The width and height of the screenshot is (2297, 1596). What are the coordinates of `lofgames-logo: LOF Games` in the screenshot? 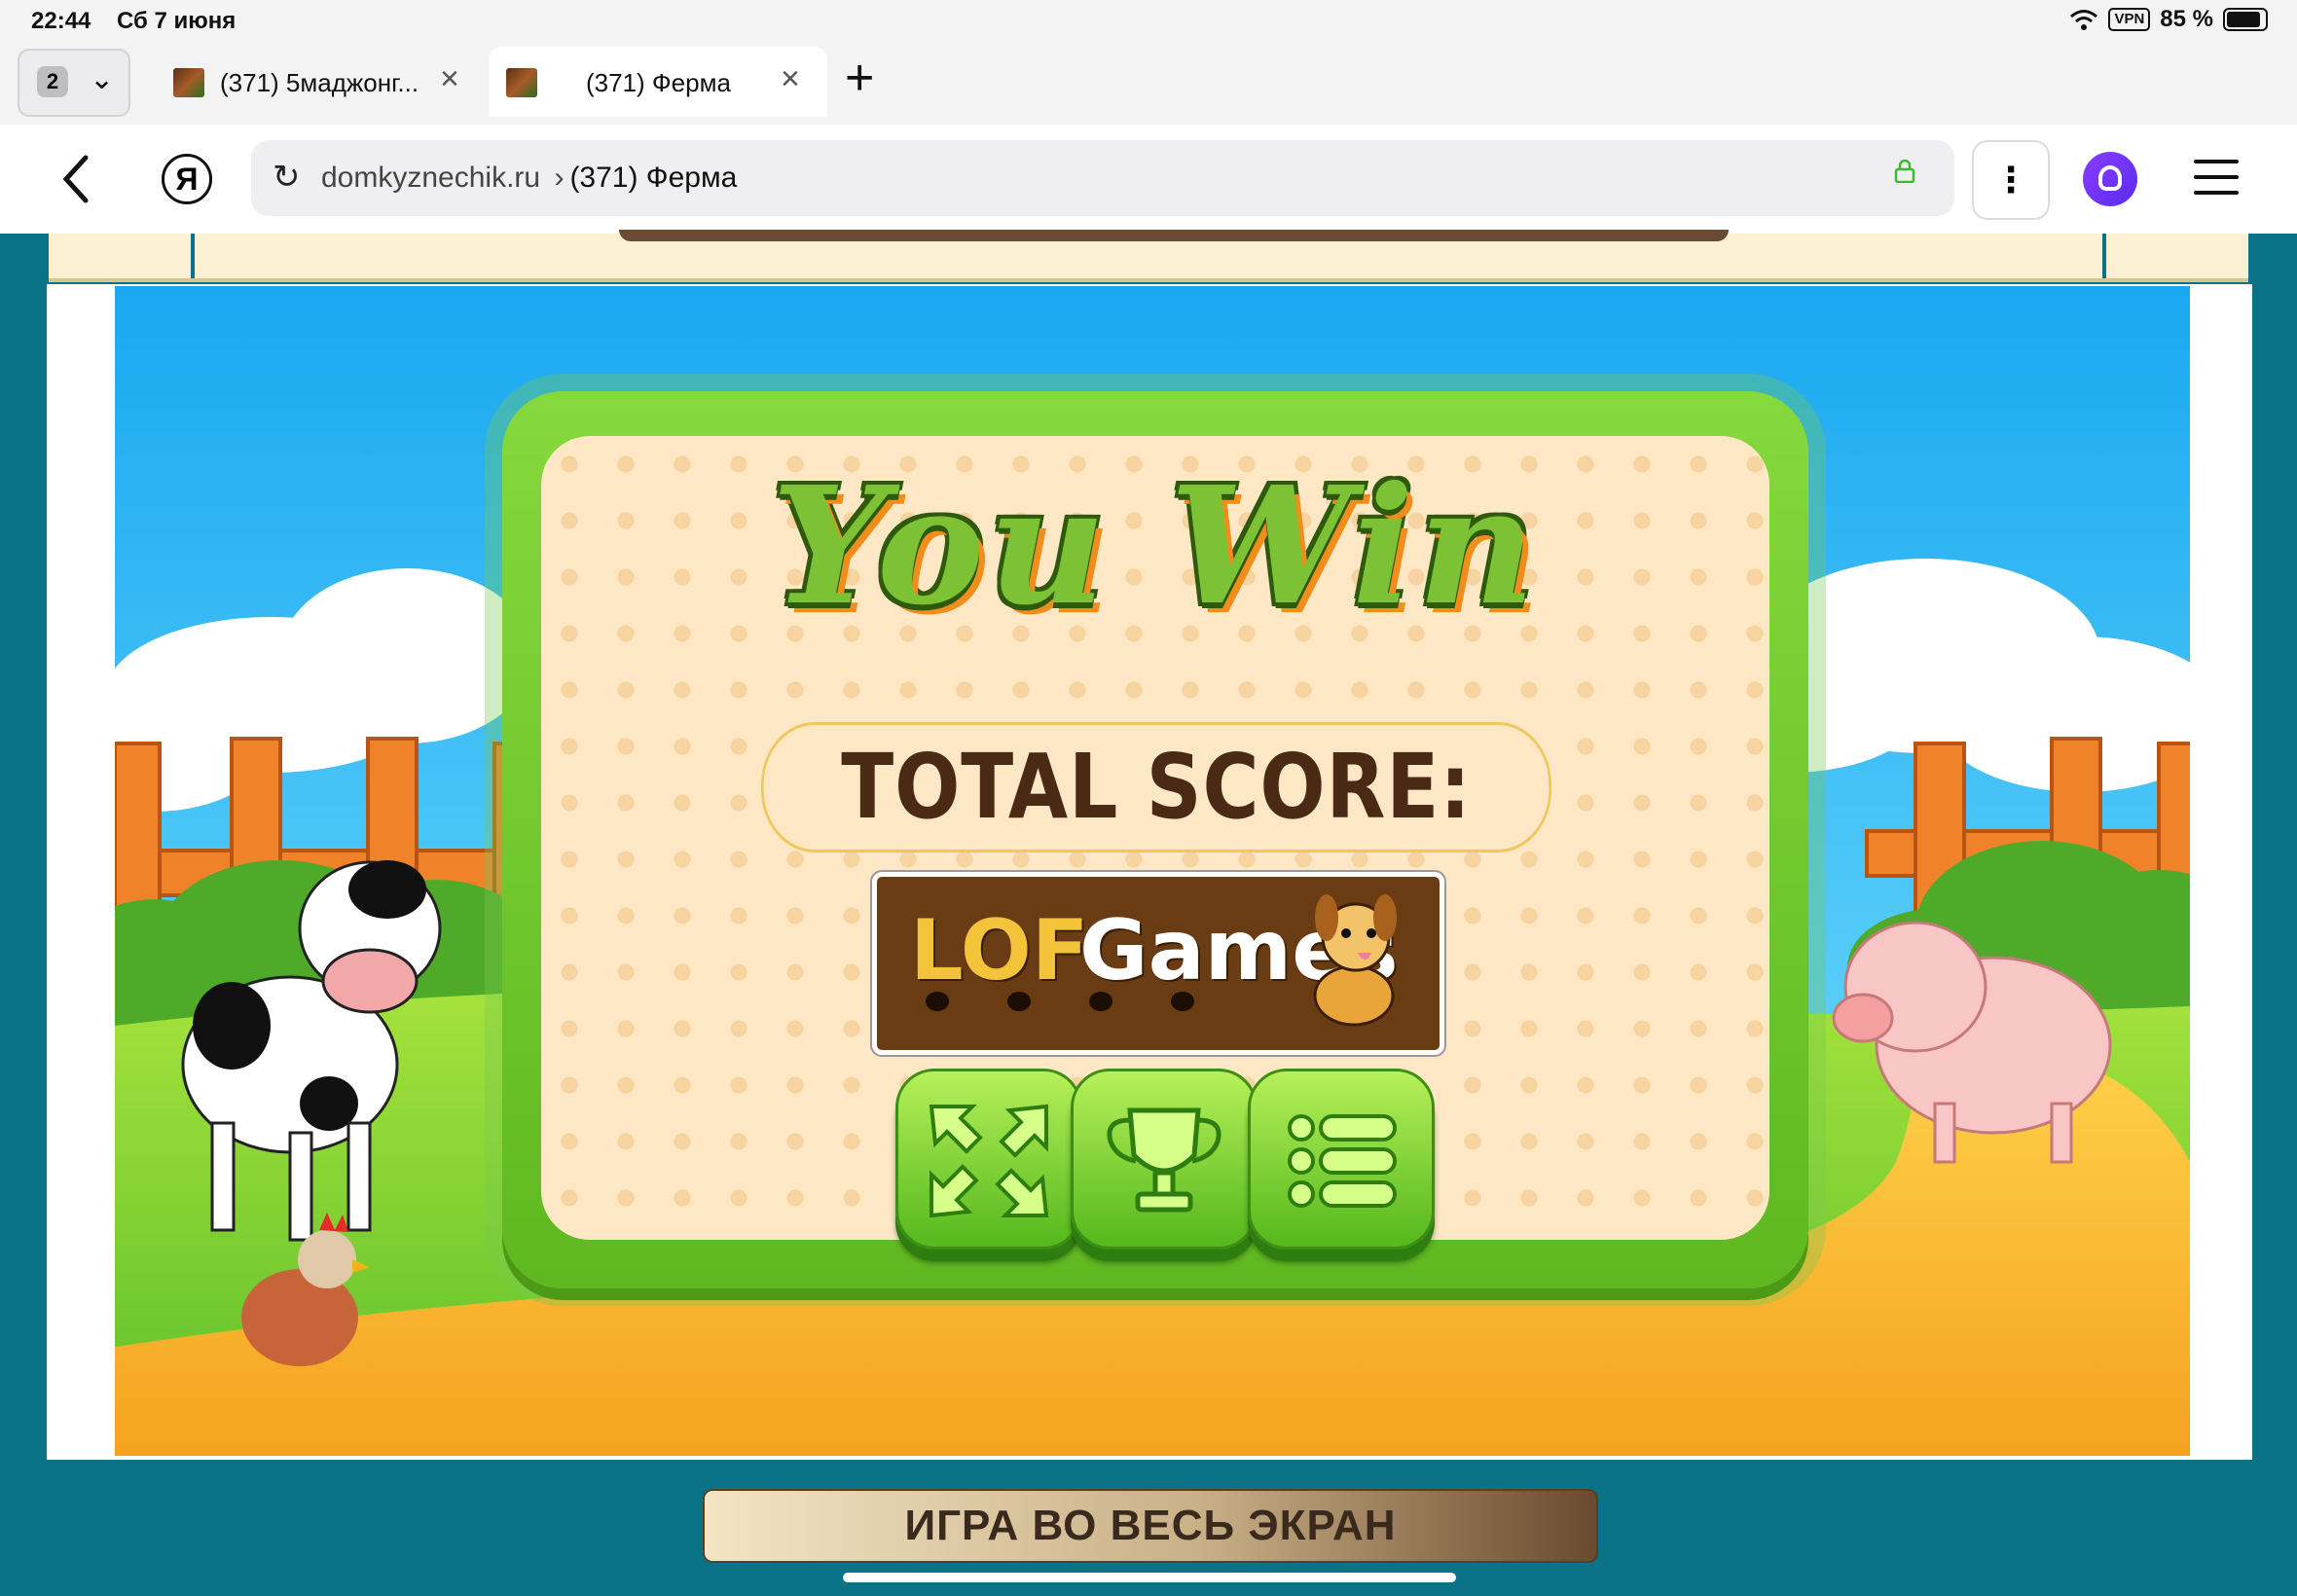 It's located at (1158, 963).